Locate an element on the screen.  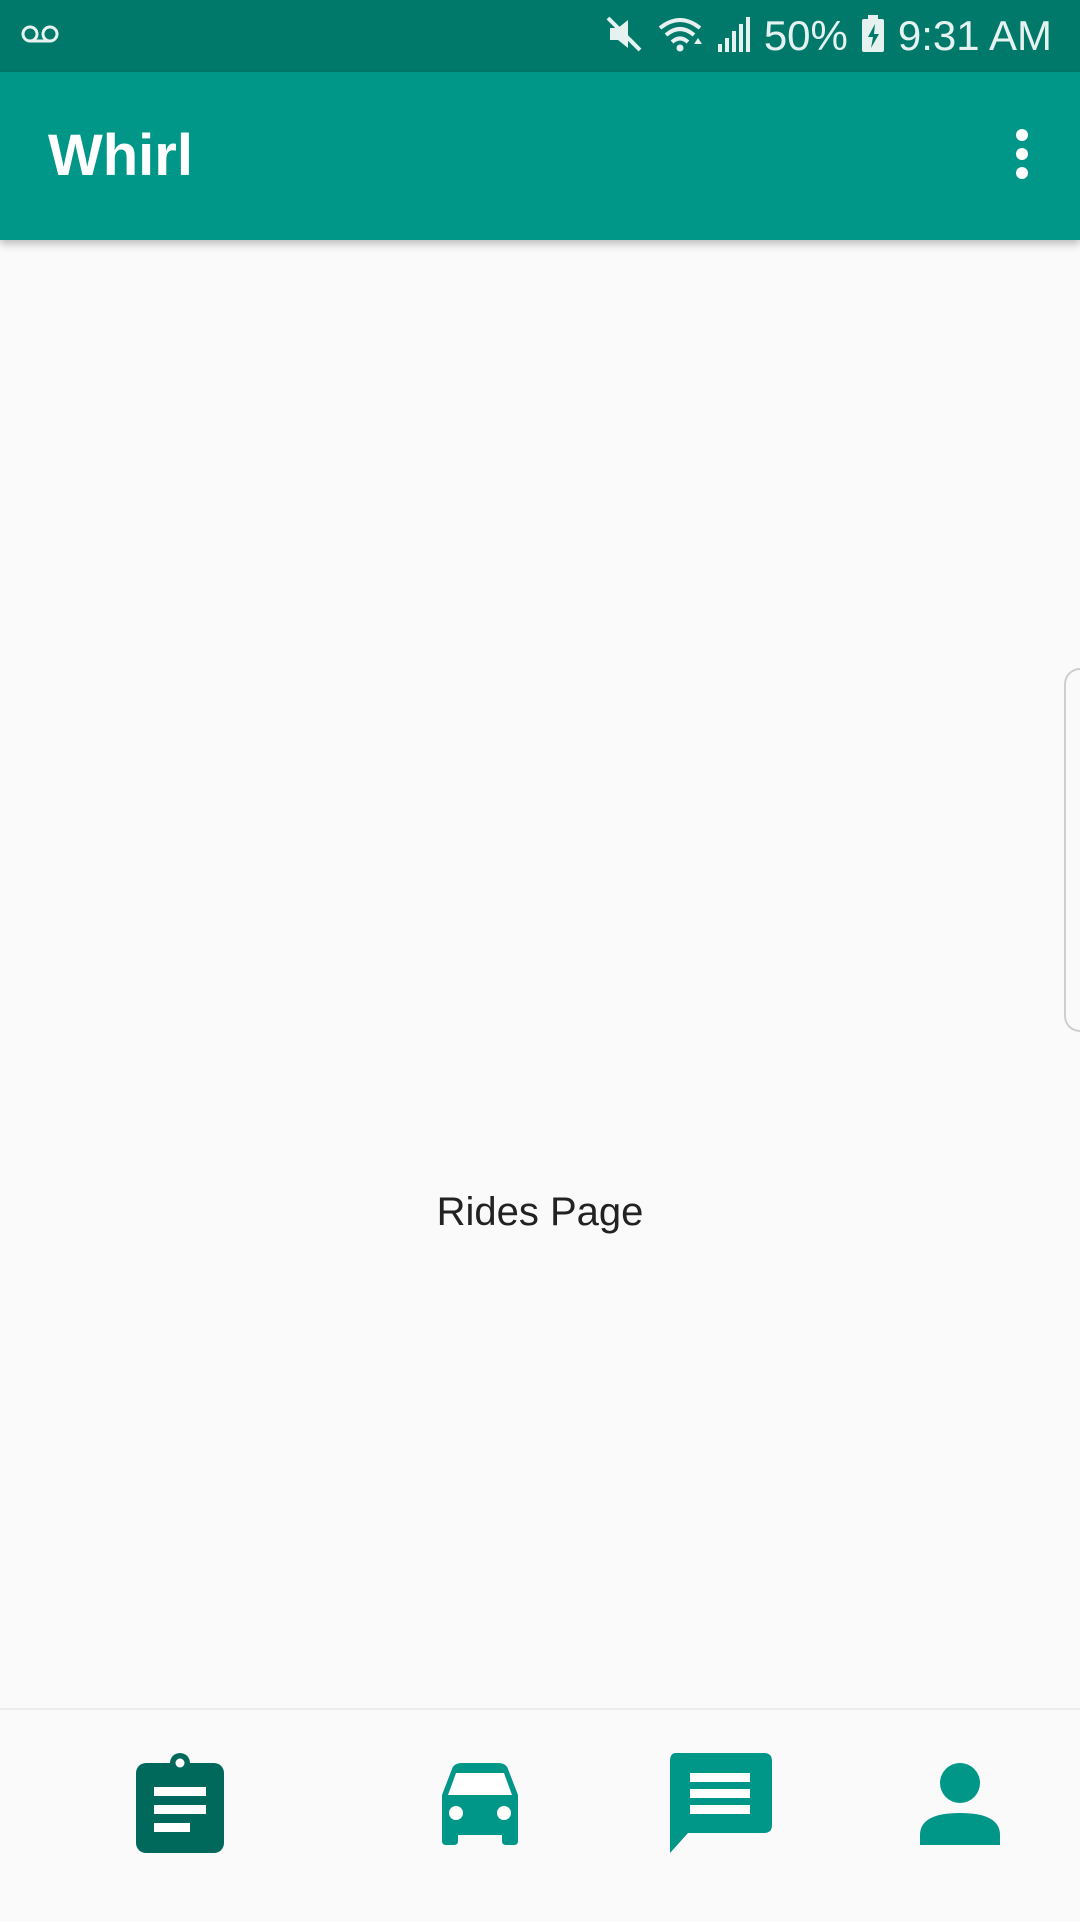
nav-item-profile is located at coordinates (960, 1805).